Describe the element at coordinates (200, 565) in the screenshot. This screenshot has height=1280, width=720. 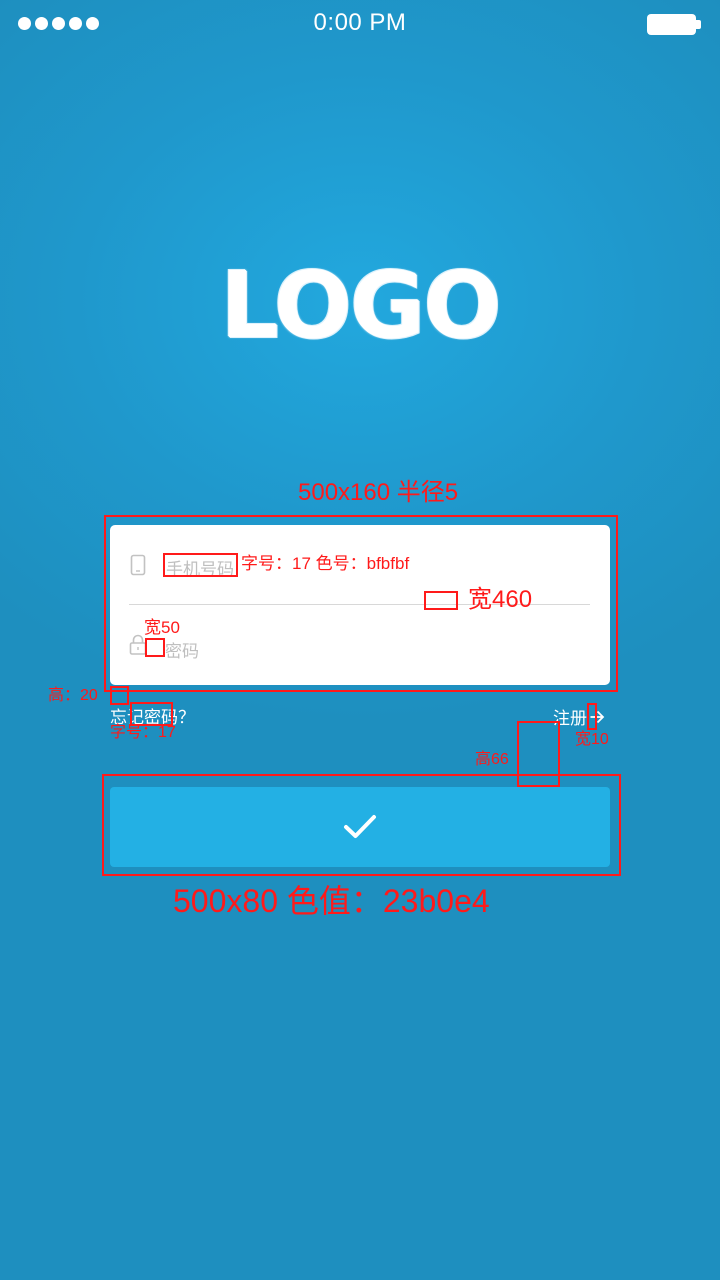
I see `annotation-phone-box` at that location.